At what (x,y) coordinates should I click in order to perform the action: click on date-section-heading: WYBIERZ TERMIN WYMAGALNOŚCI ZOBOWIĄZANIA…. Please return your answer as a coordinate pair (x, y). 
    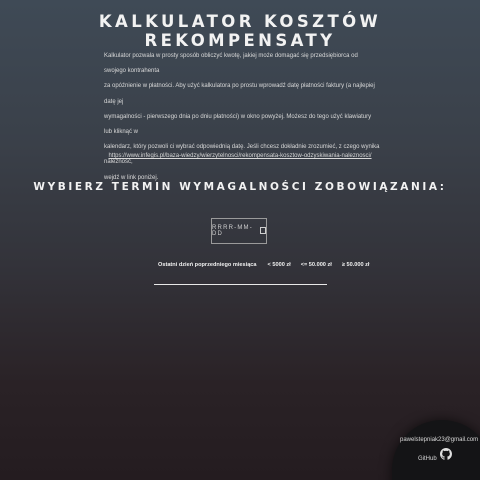
    Looking at the image, I should click on (240, 187).